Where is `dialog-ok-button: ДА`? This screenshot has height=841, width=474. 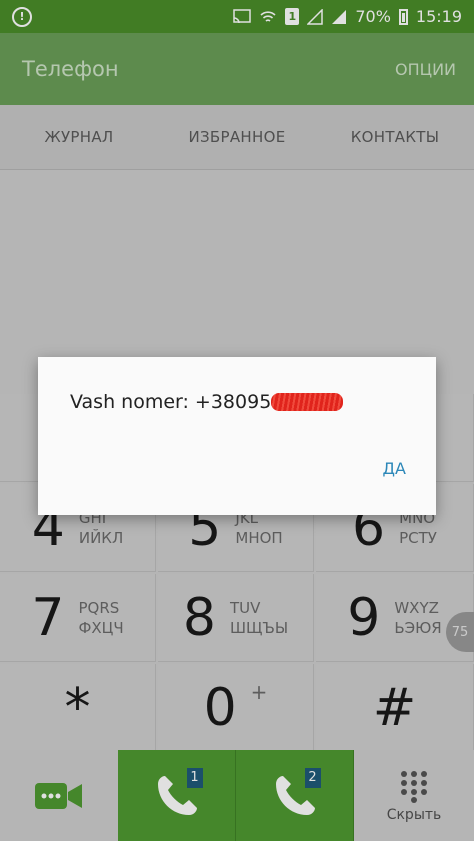
dialog-ok-button: ДА is located at coordinates (394, 468).